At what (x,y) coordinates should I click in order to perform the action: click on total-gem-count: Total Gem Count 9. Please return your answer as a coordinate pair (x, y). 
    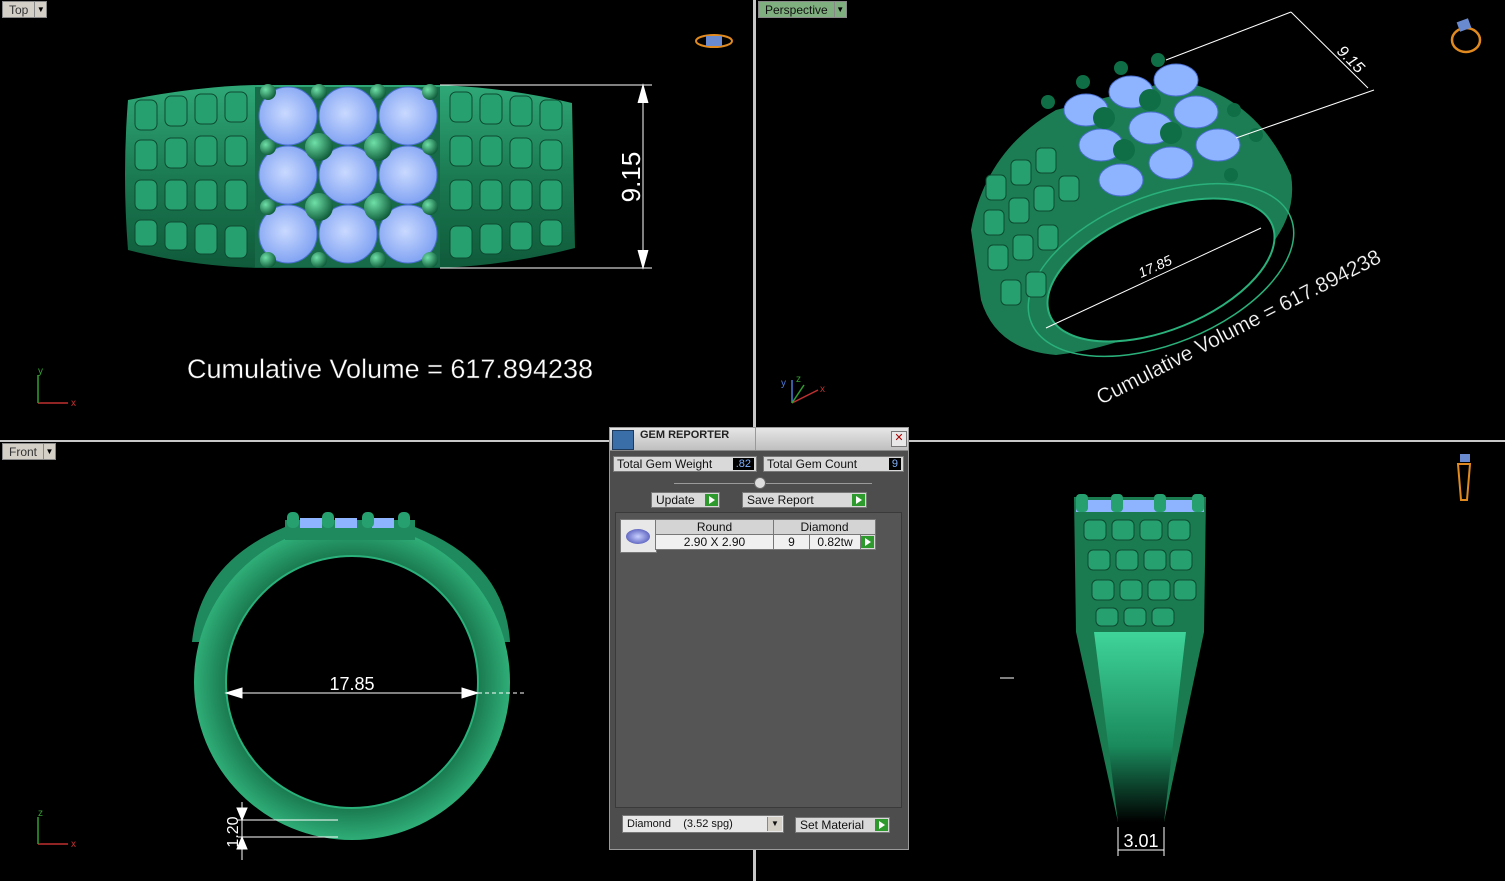
    Looking at the image, I should click on (833, 464).